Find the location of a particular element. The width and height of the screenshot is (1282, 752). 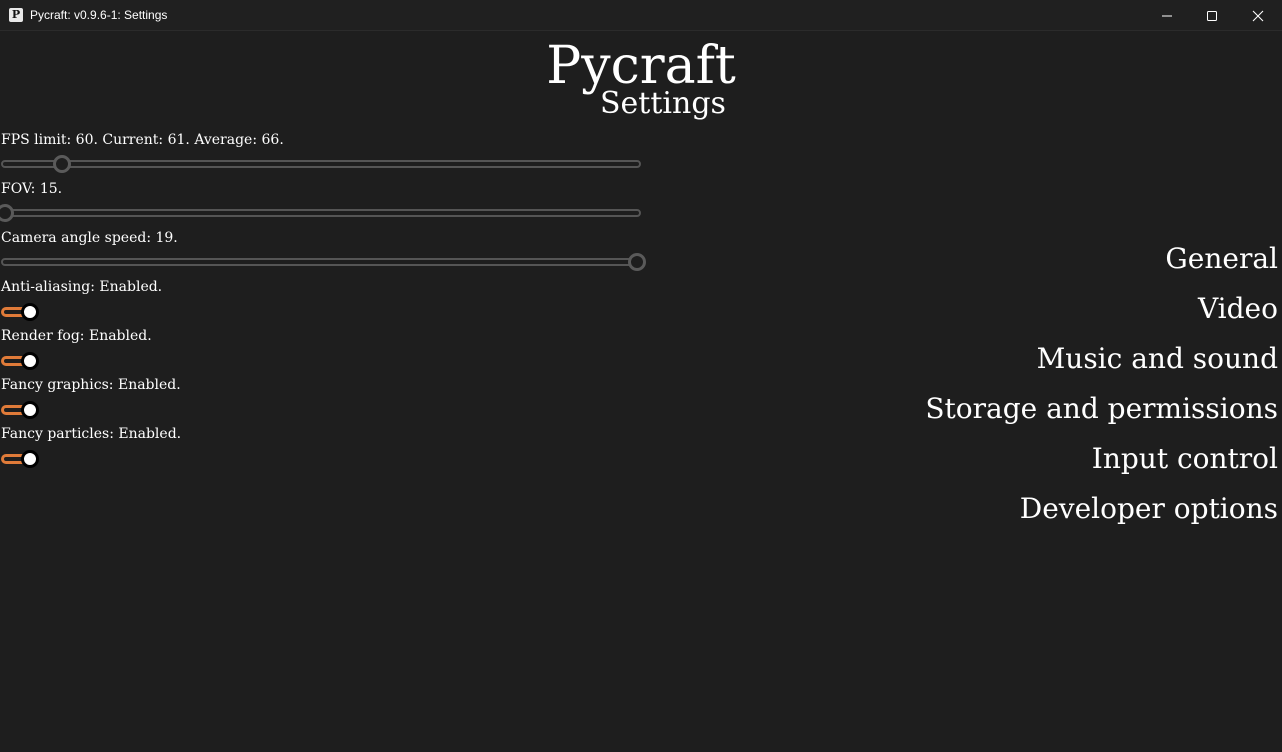

page-subtitle: Settings is located at coordinates (663, 103).